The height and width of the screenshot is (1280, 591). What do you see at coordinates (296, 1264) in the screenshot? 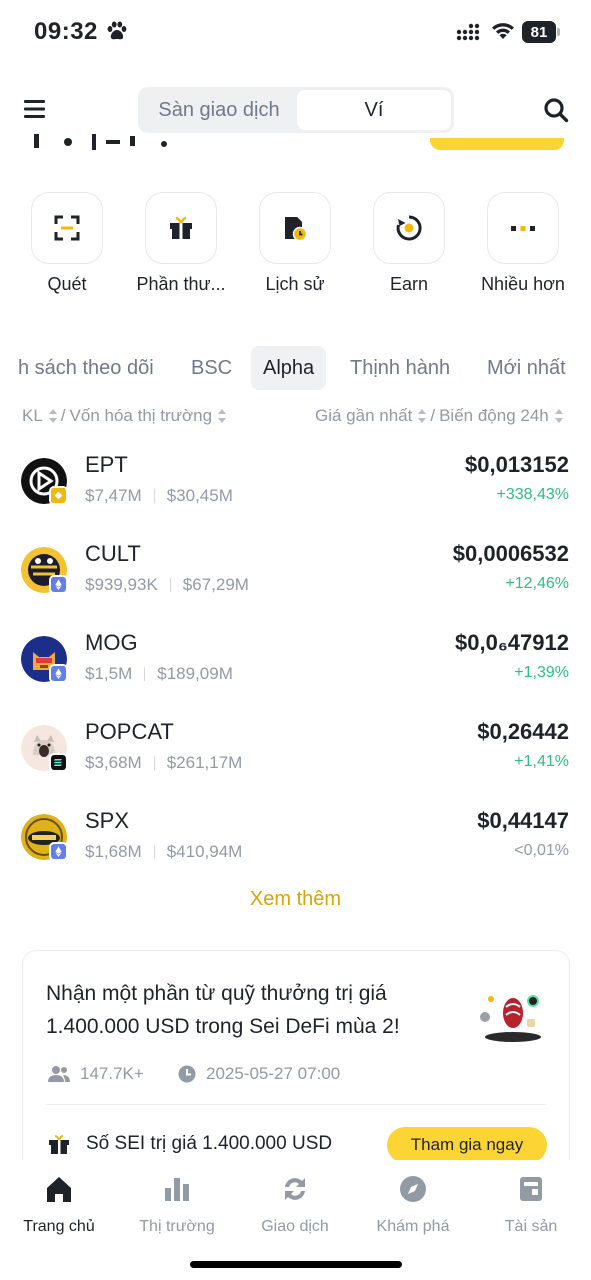
I see `home-indicator` at bounding box center [296, 1264].